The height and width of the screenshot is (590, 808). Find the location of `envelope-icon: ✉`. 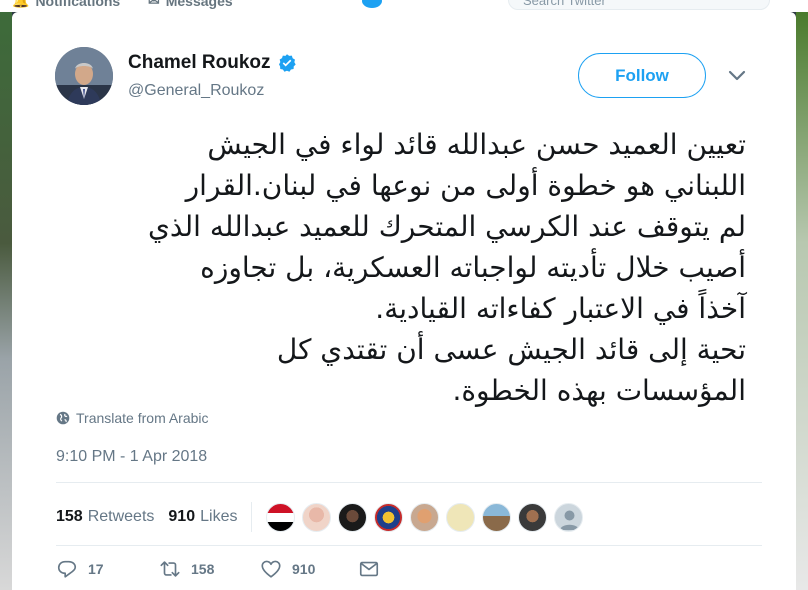

envelope-icon: ✉ is located at coordinates (154, 4).